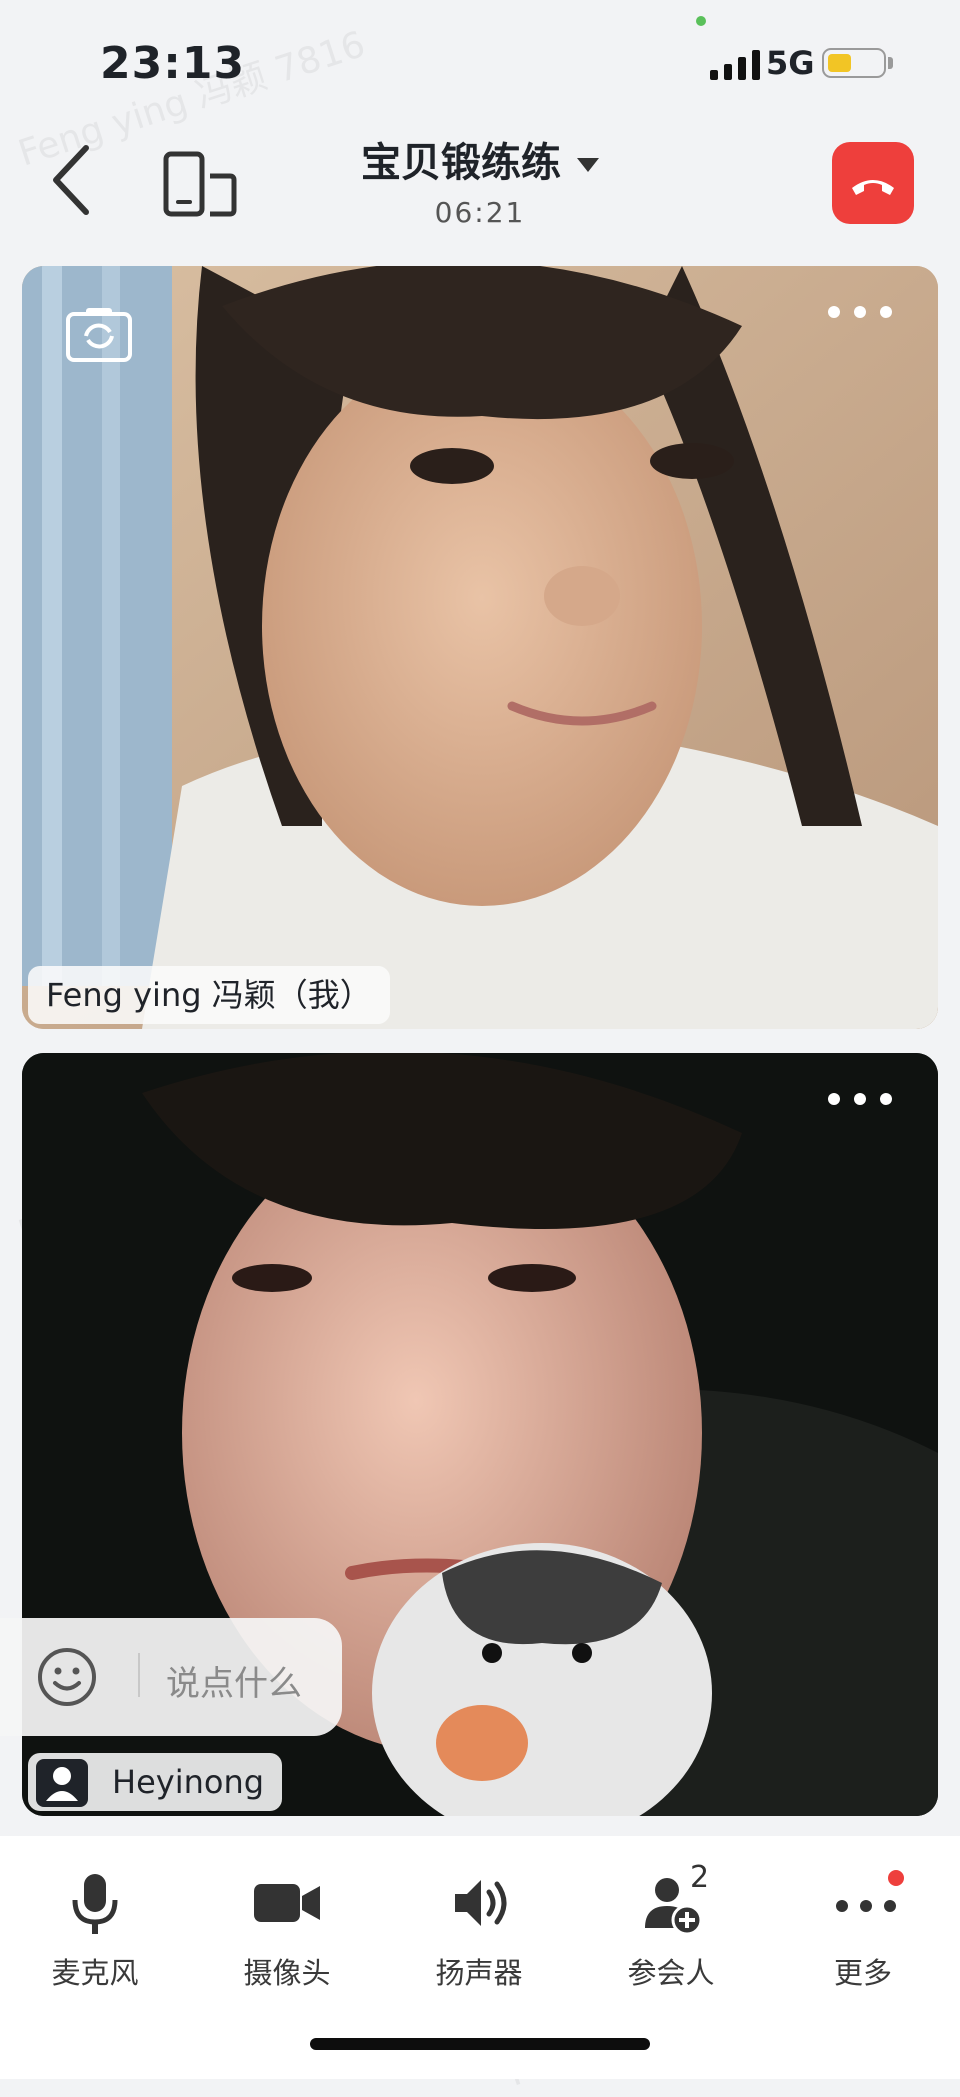 The image size is (960, 2097). Describe the element at coordinates (287, 1903) in the screenshot. I see `camera-icon` at that location.